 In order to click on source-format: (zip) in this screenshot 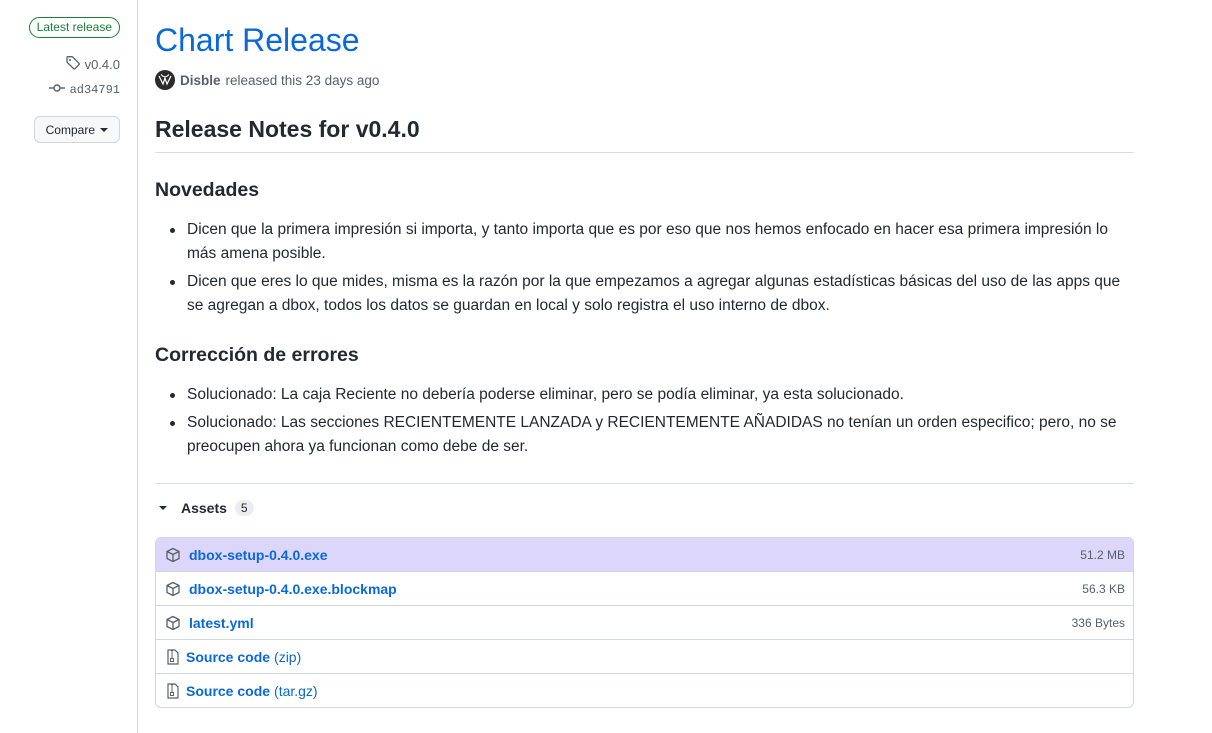, I will do `click(288, 656)`.